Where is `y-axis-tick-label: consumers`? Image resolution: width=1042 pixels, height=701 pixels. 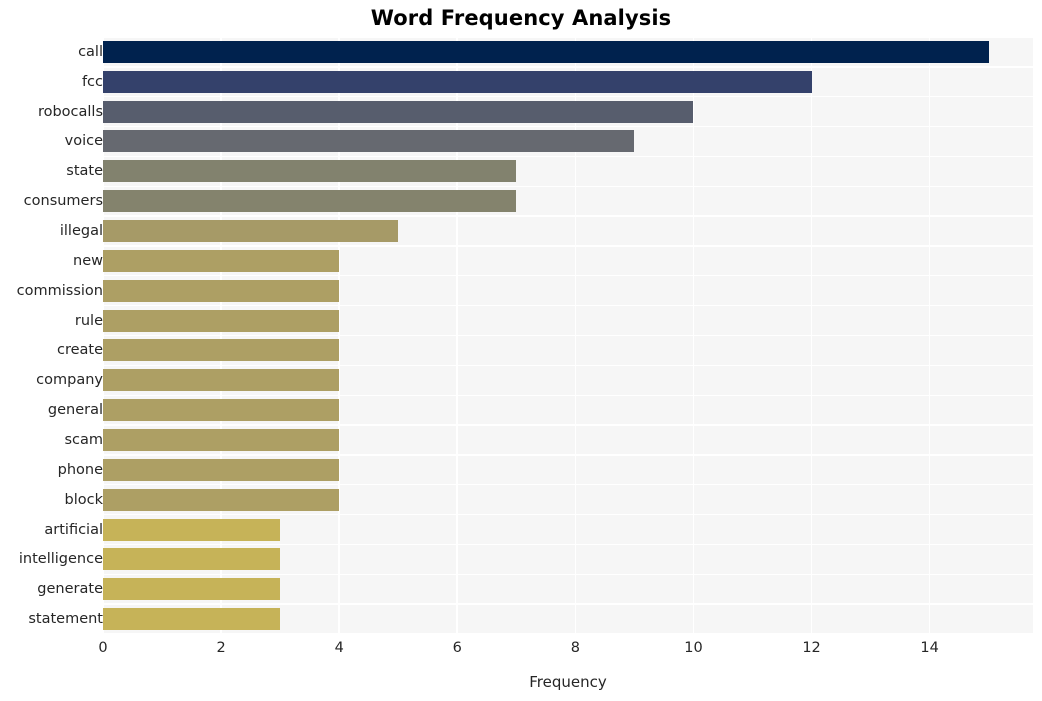
y-axis-tick-label: consumers is located at coordinates (63, 201).